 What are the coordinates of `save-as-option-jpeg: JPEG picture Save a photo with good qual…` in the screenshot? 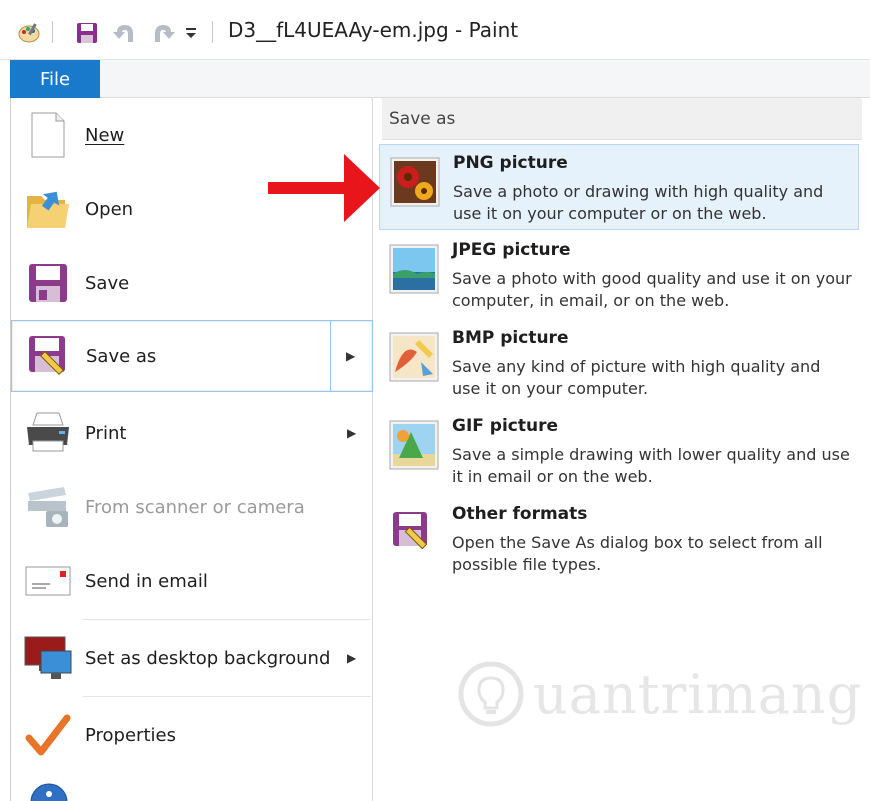 It's located at (619, 275).